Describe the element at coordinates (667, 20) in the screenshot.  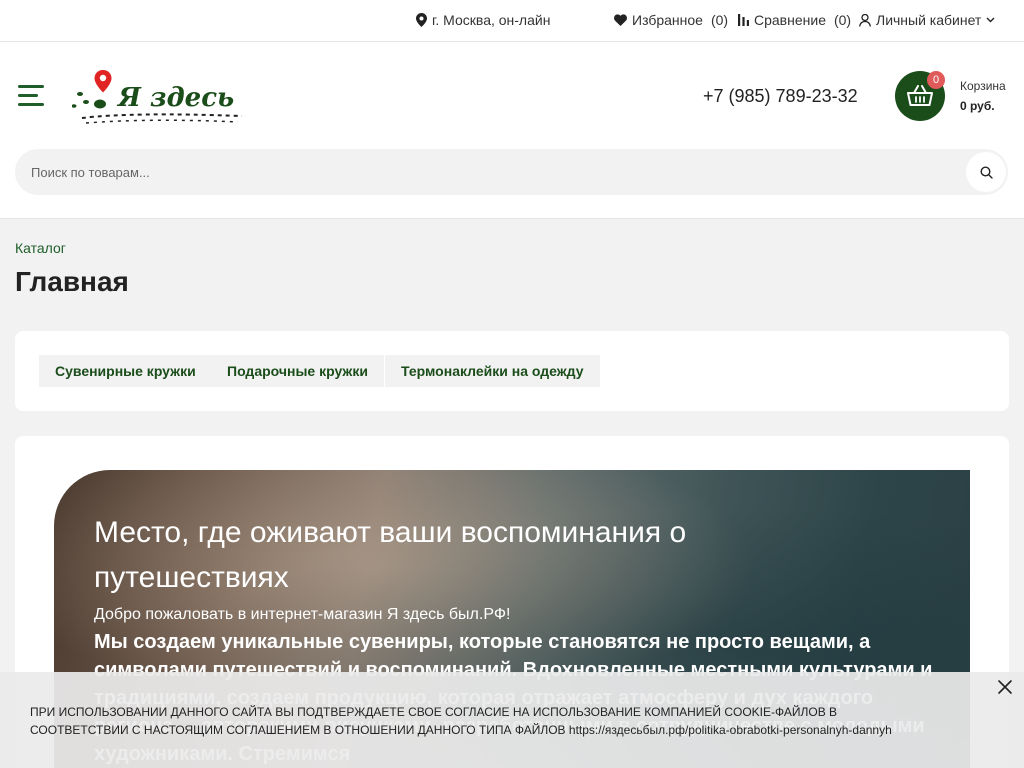
I see `favorites-label: Избранное` at that location.